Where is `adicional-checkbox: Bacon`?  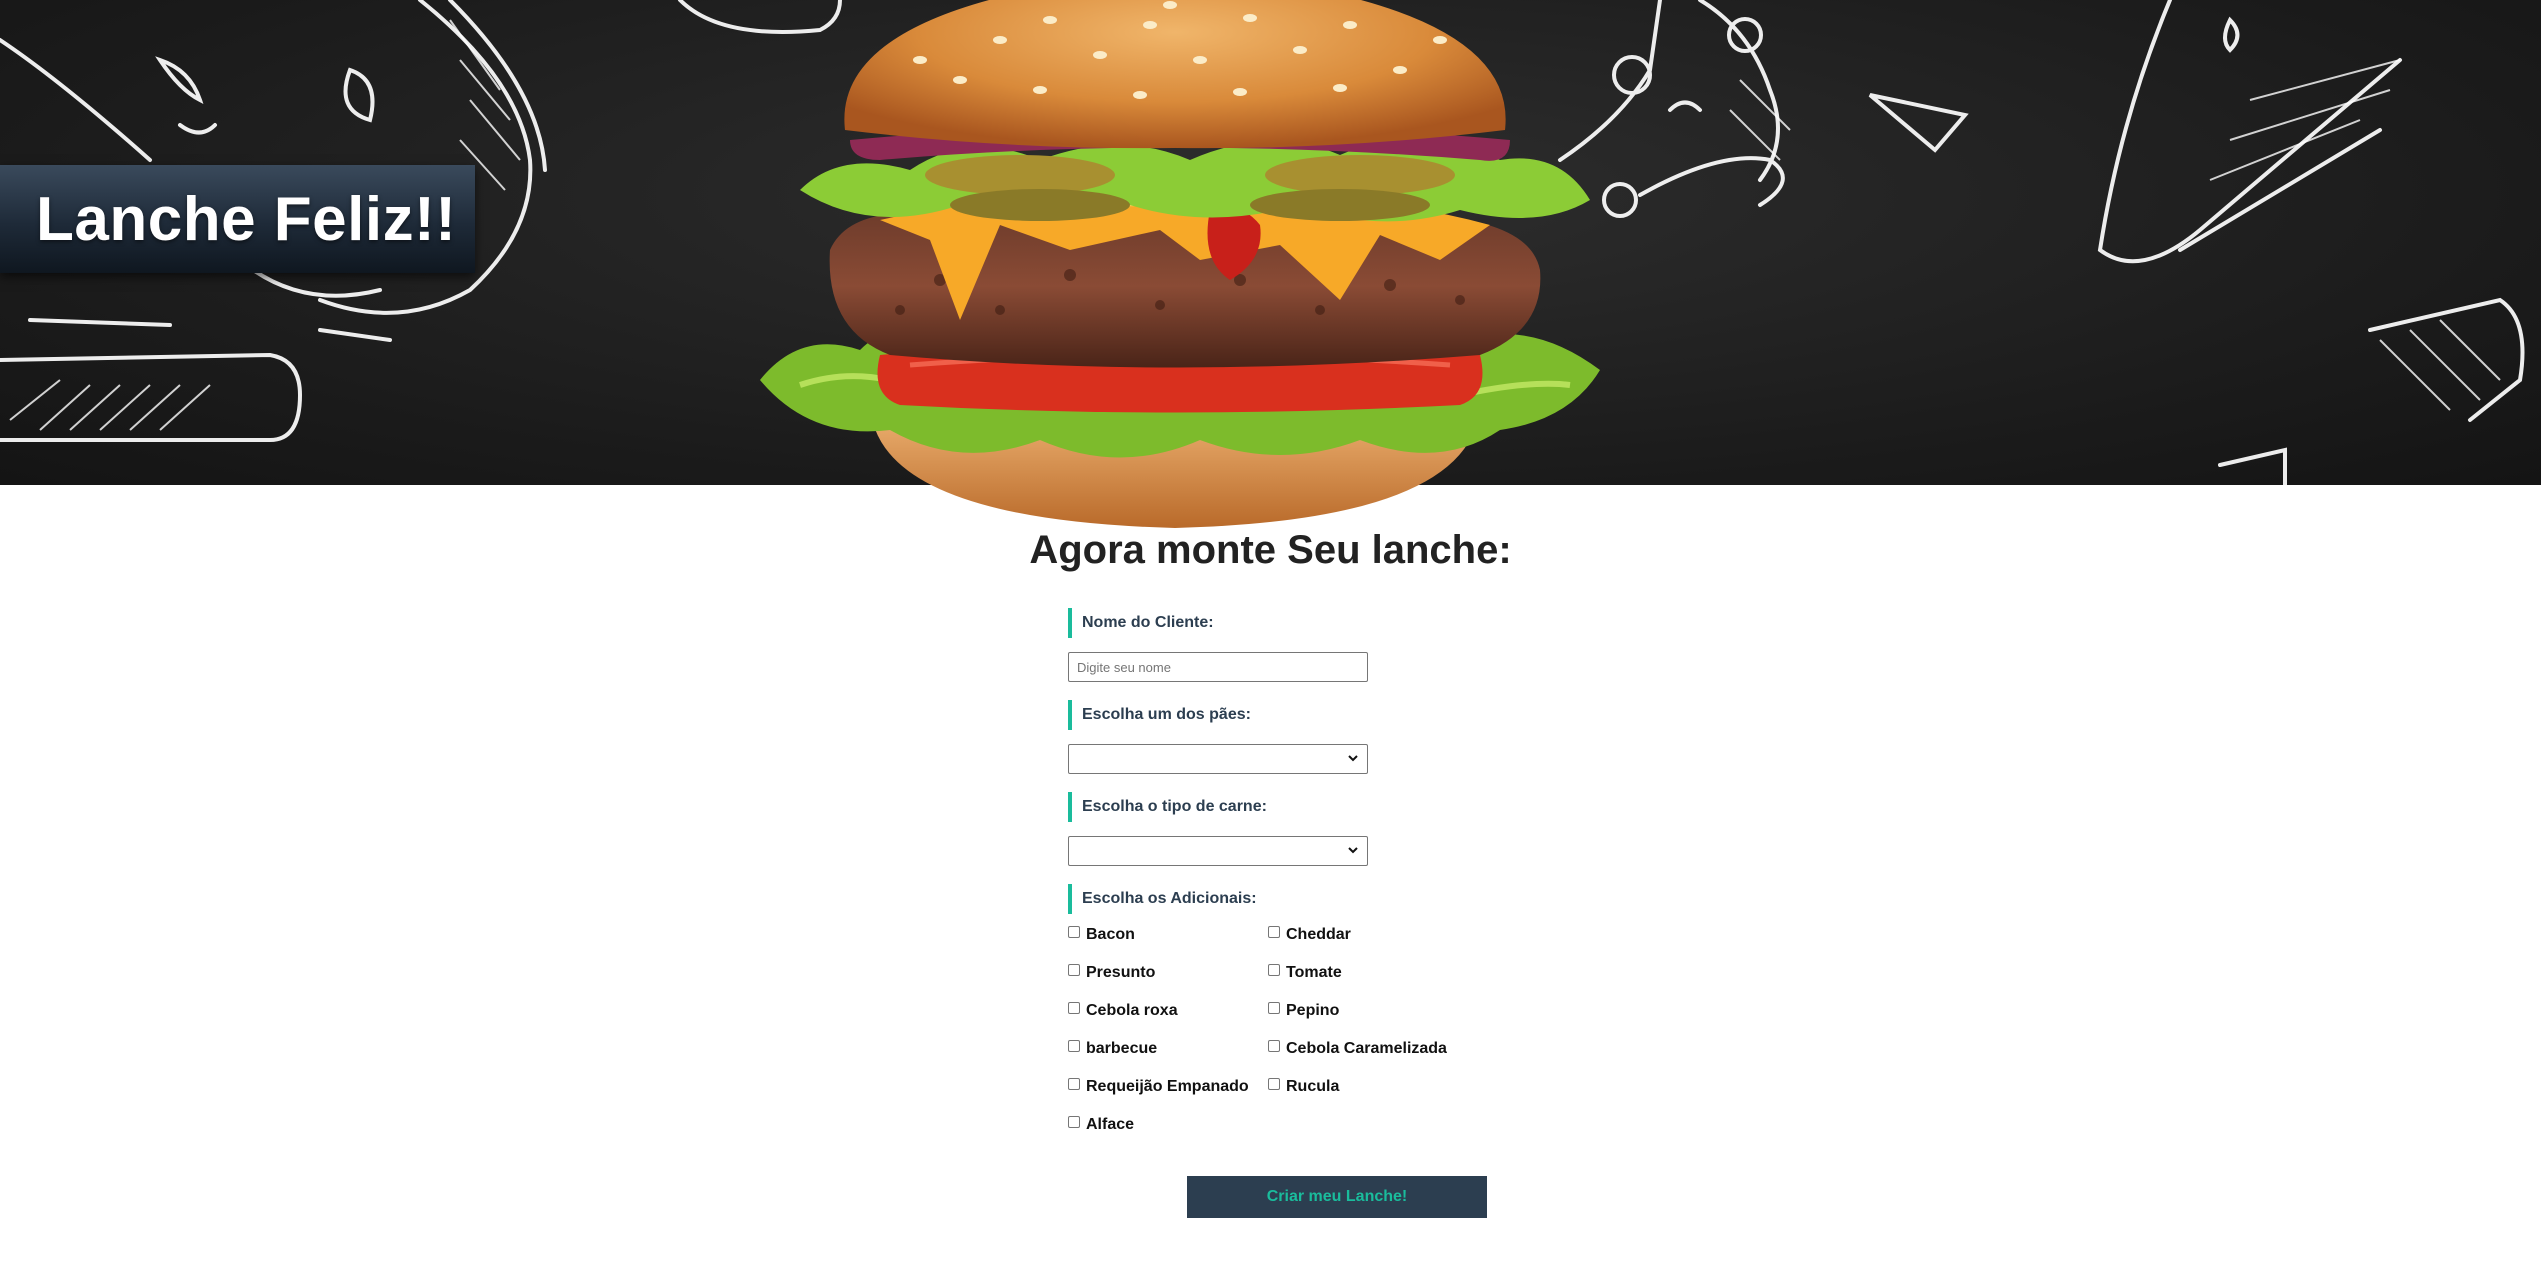 adicional-checkbox: Bacon is located at coordinates (1101, 935).